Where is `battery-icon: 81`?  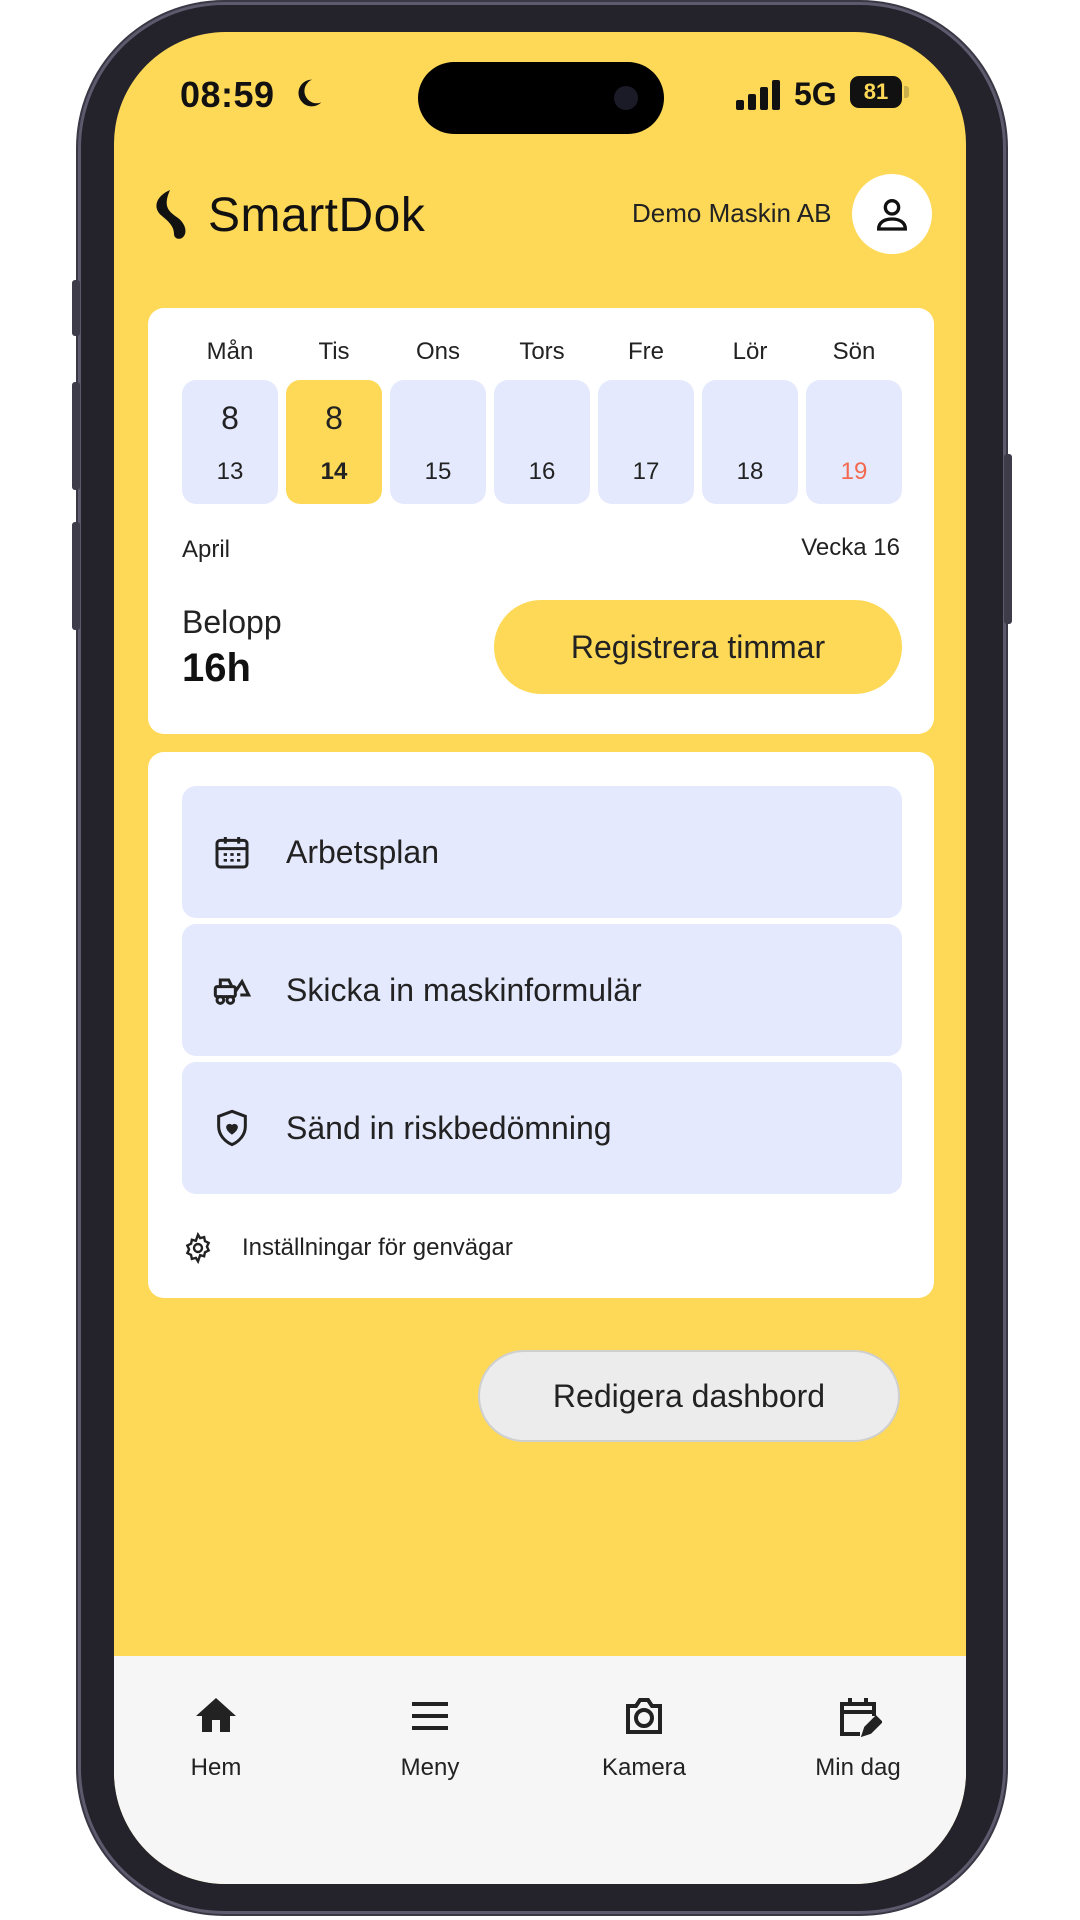 battery-icon: 81 is located at coordinates (880, 92).